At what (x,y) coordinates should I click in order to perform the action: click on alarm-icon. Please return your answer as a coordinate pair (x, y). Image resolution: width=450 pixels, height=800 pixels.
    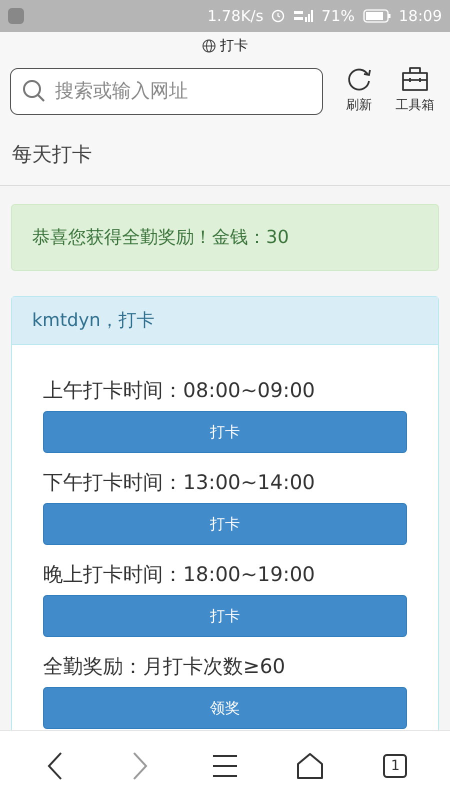
    Looking at the image, I should click on (278, 16).